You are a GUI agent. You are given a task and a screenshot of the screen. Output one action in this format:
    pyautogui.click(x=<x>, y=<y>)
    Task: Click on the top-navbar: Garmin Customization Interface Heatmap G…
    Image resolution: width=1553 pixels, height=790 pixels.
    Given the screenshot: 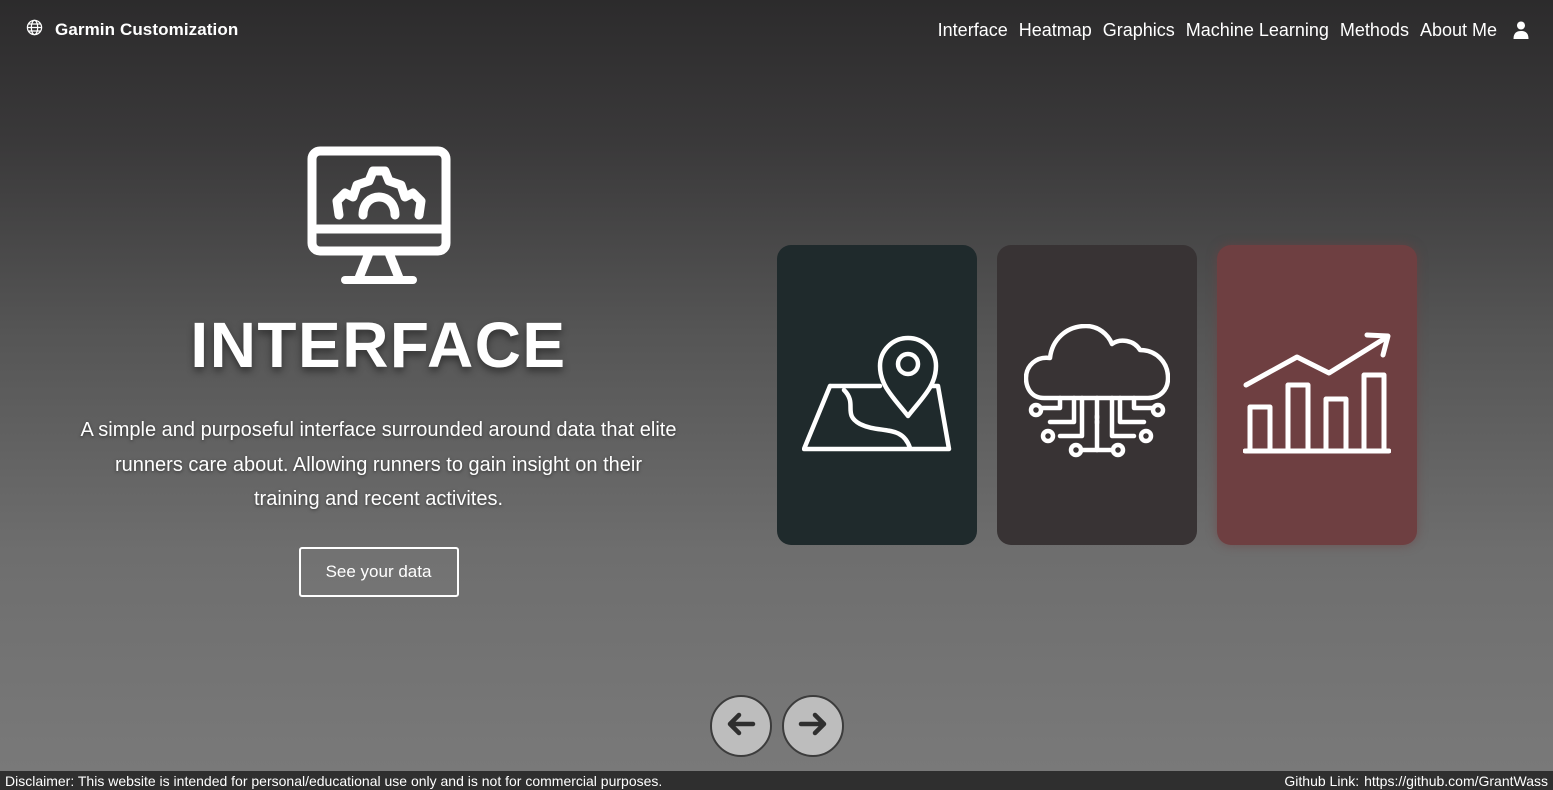 What is the action you would take?
    pyautogui.click(x=776, y=30)
    